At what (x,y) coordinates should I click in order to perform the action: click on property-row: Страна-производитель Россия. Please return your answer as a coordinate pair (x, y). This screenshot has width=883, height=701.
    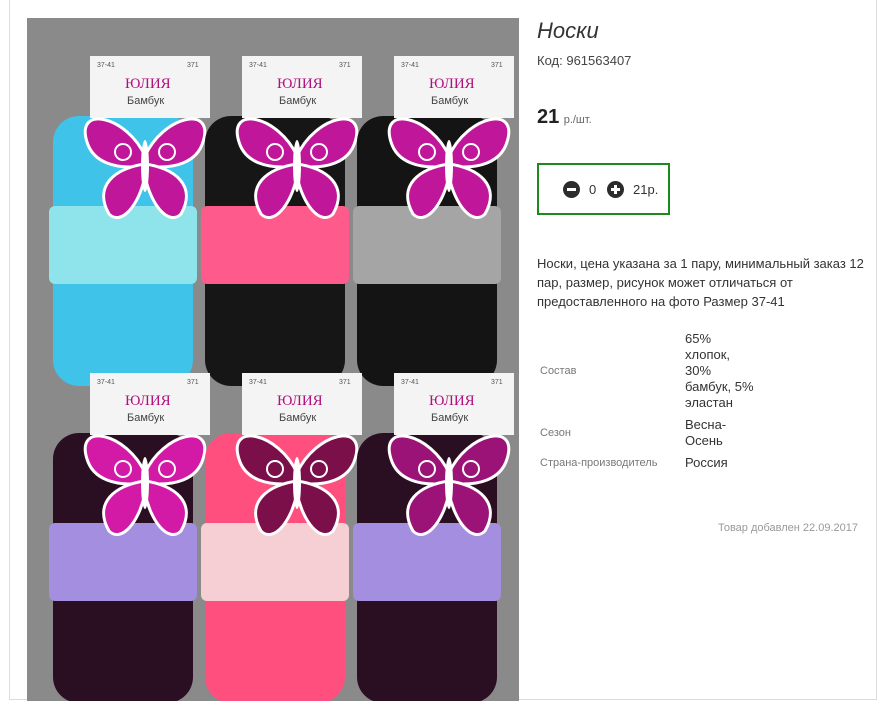
    Looking at the image, I should click on (646, 463).